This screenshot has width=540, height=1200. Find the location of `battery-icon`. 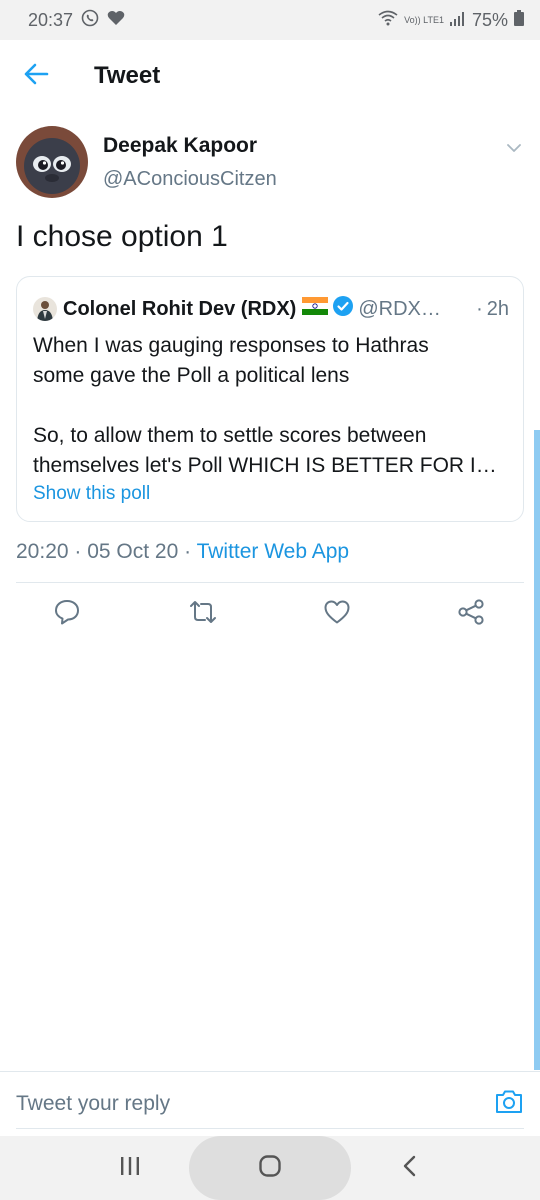

battery-icon is located at coordinates (519, 20).